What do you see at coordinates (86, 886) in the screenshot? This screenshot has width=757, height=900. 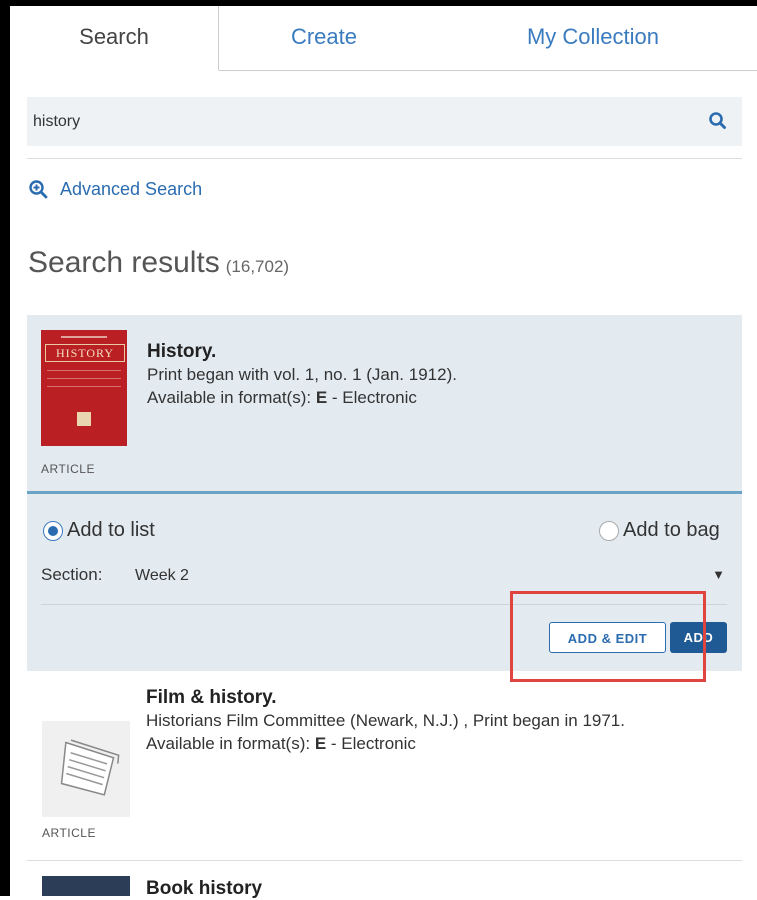 I see `result-thumbnail` at bounding box center [86, 886].